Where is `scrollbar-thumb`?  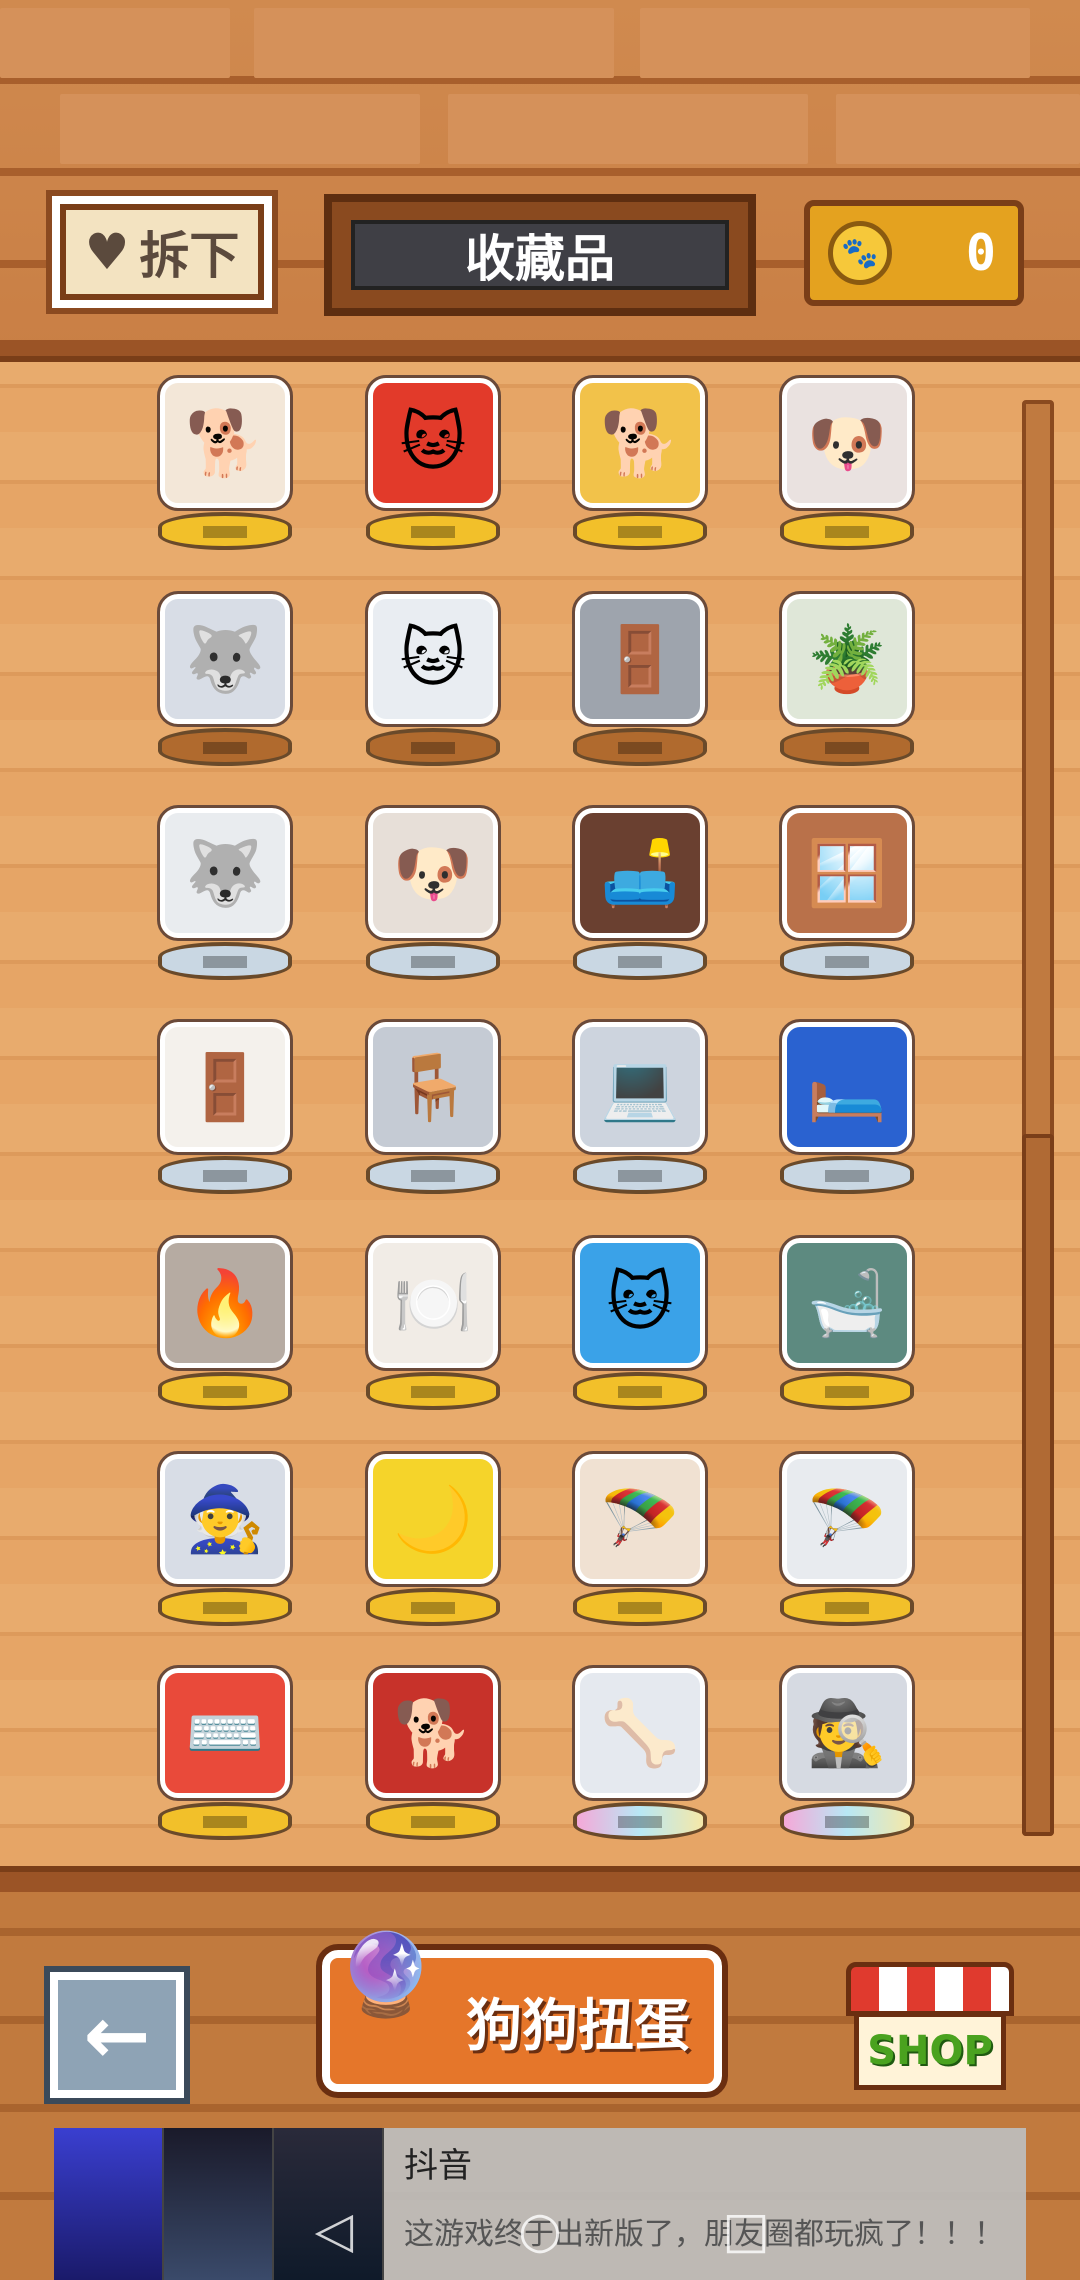
scrollbar-thumb is located at coordinates (1038, 1485).